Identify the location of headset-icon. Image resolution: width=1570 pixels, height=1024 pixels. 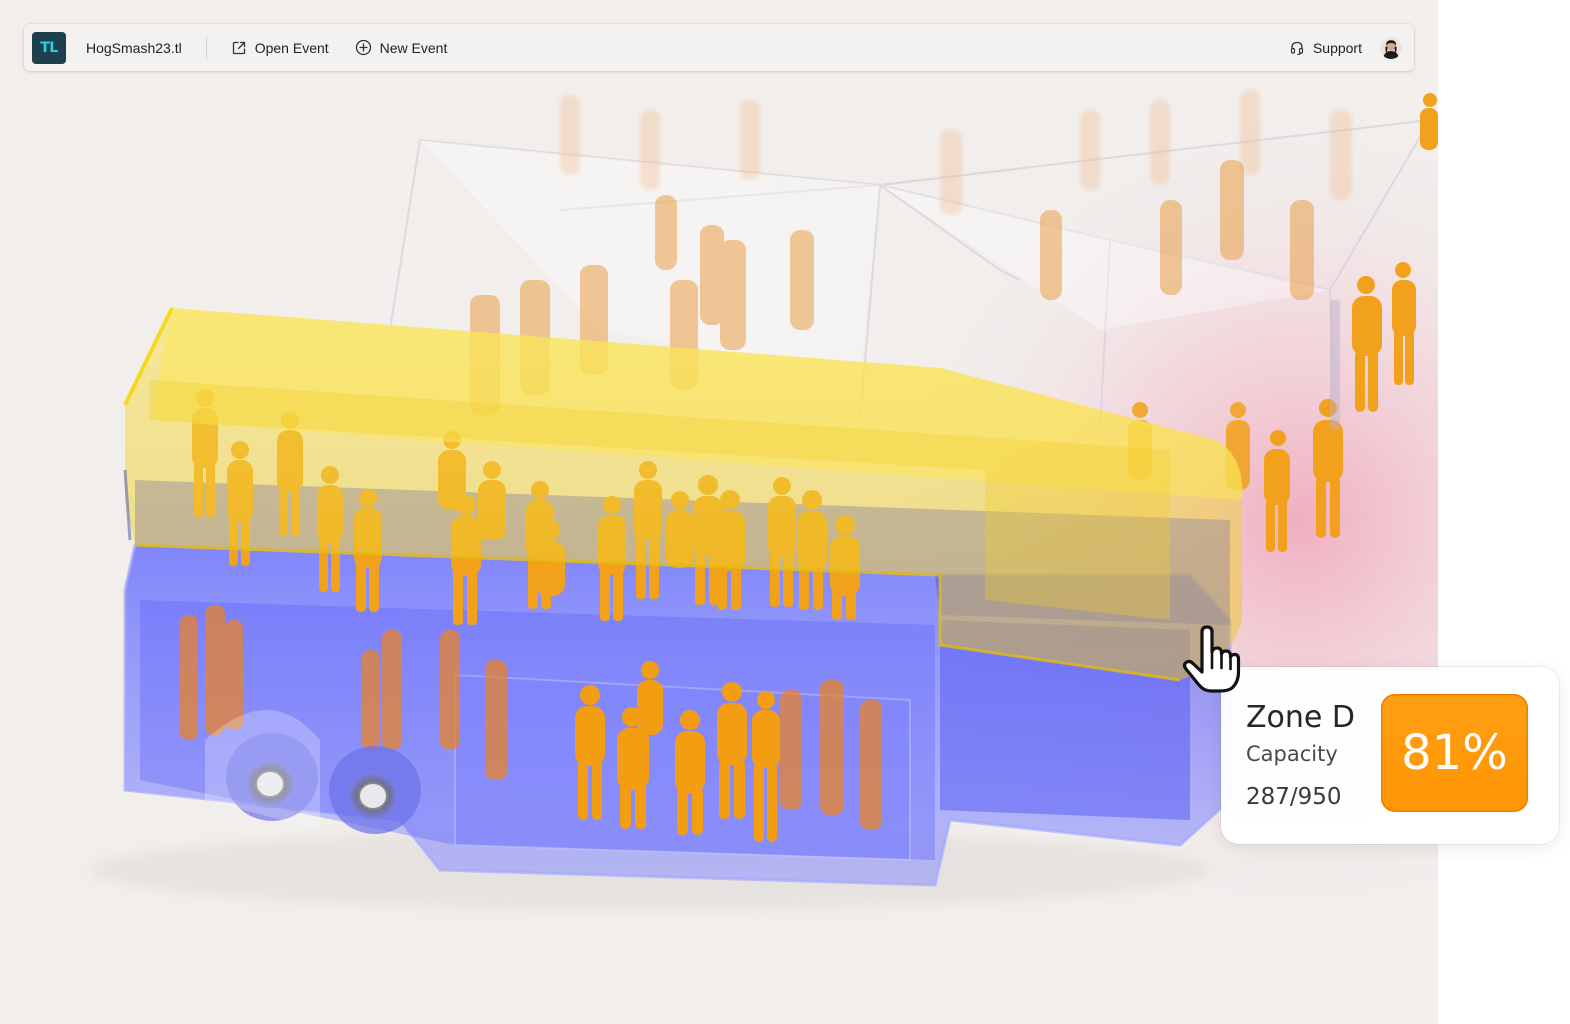
(1297, 48).